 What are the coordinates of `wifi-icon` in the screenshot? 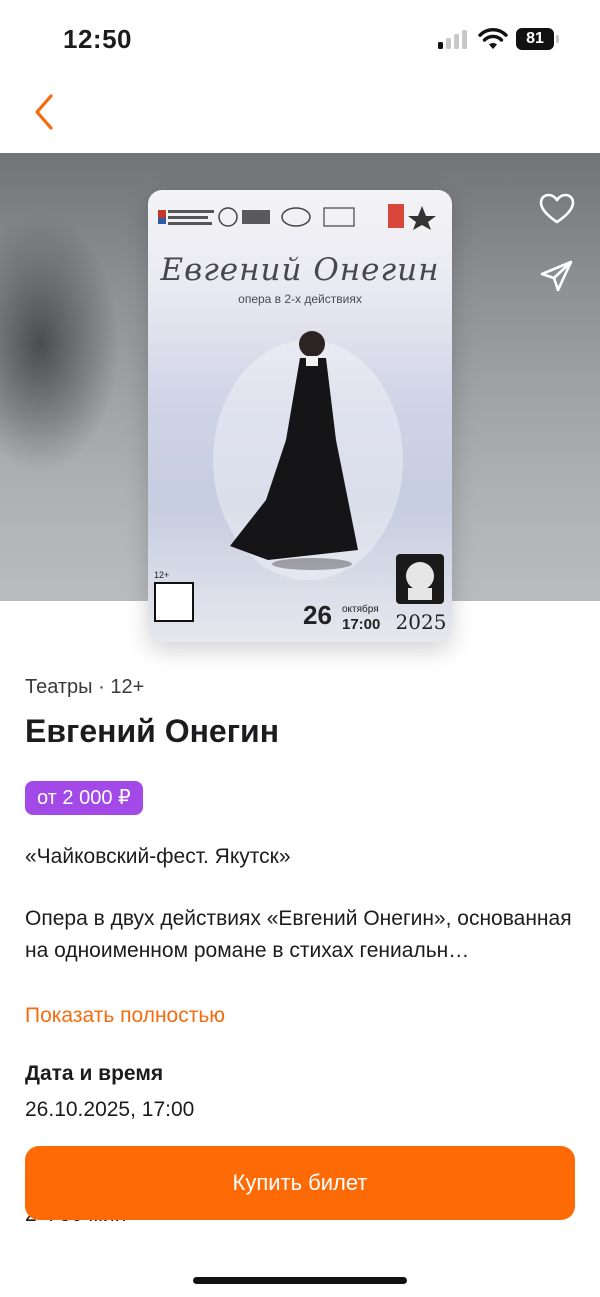 It's located at (493, 38).